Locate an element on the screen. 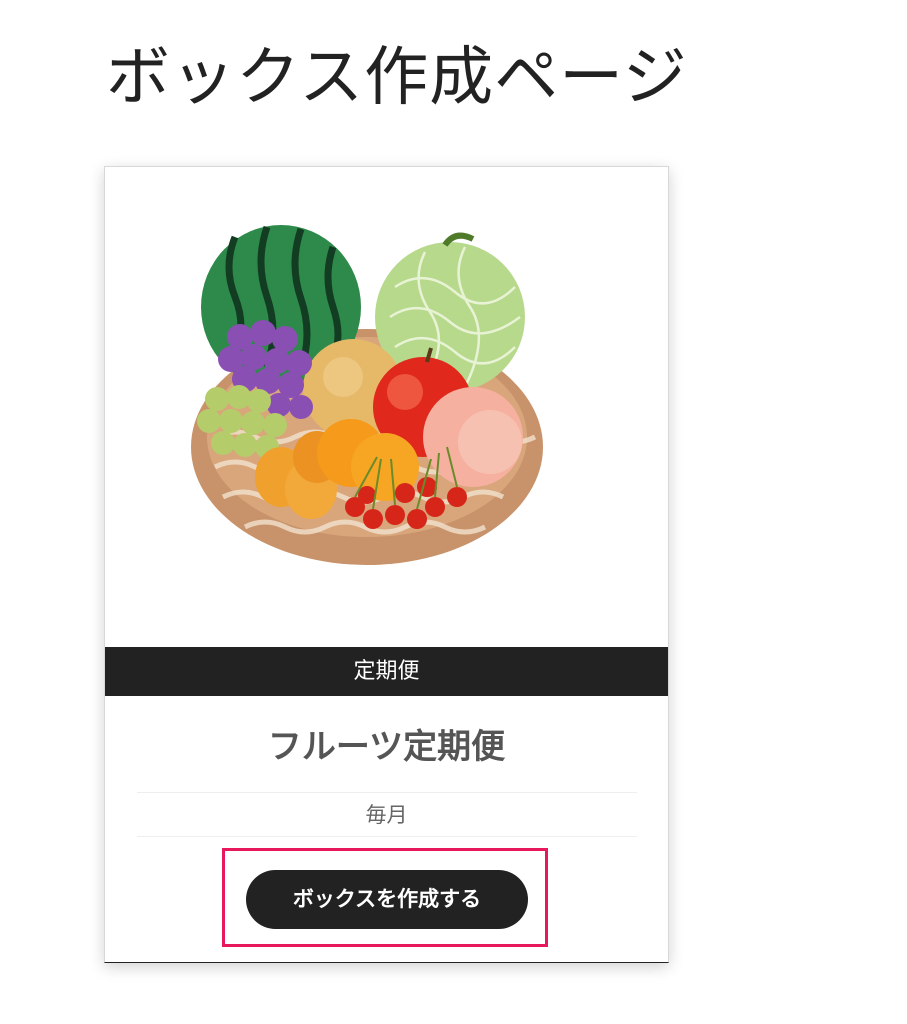 The image size is (907, 1024). fruit-basket-image is located at coordinates (367, 395).